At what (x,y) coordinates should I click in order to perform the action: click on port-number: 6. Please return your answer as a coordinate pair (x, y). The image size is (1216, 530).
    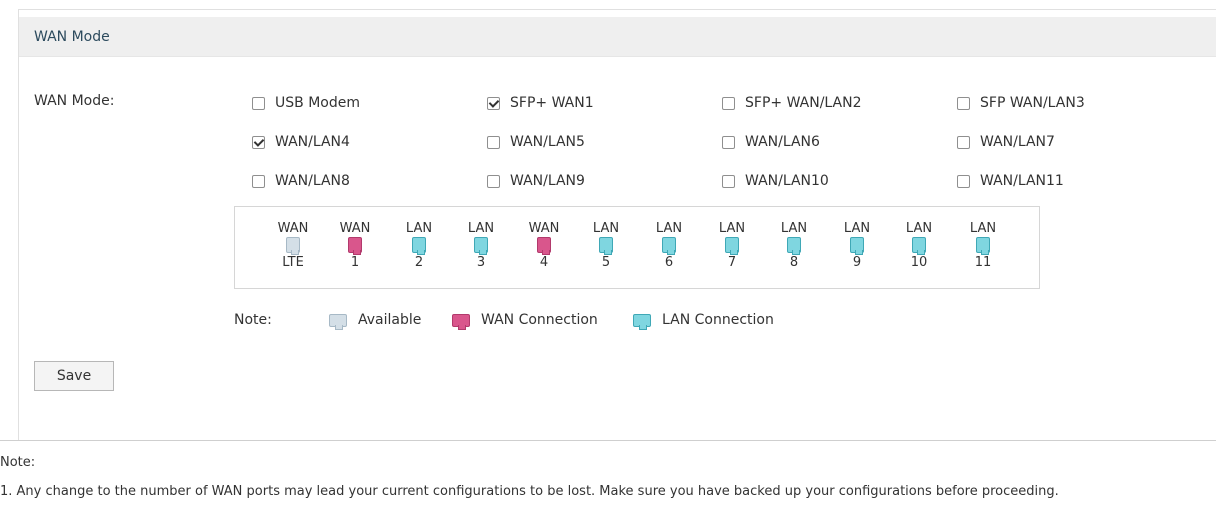
    Looking at the image, I should click on (669, 262).